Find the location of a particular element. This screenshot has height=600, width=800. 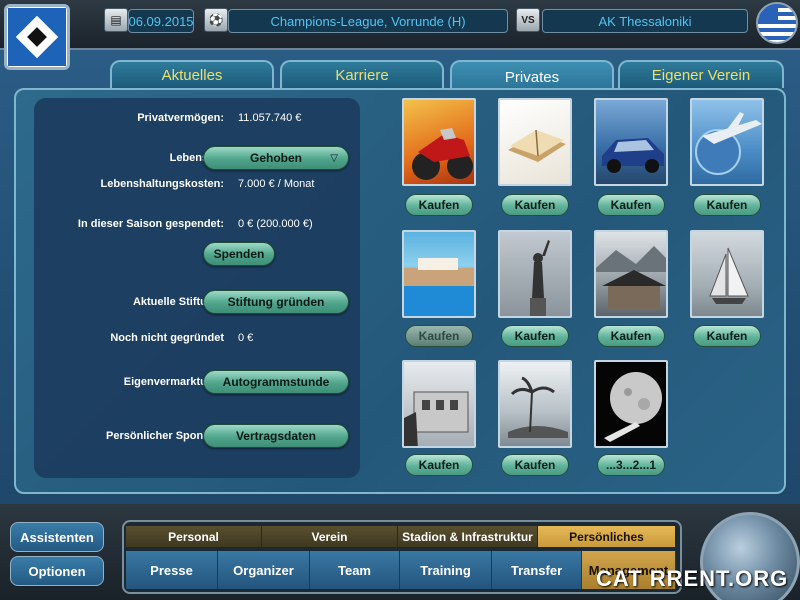

nav-organizer: Organizer is located at coordinates (264, 570).